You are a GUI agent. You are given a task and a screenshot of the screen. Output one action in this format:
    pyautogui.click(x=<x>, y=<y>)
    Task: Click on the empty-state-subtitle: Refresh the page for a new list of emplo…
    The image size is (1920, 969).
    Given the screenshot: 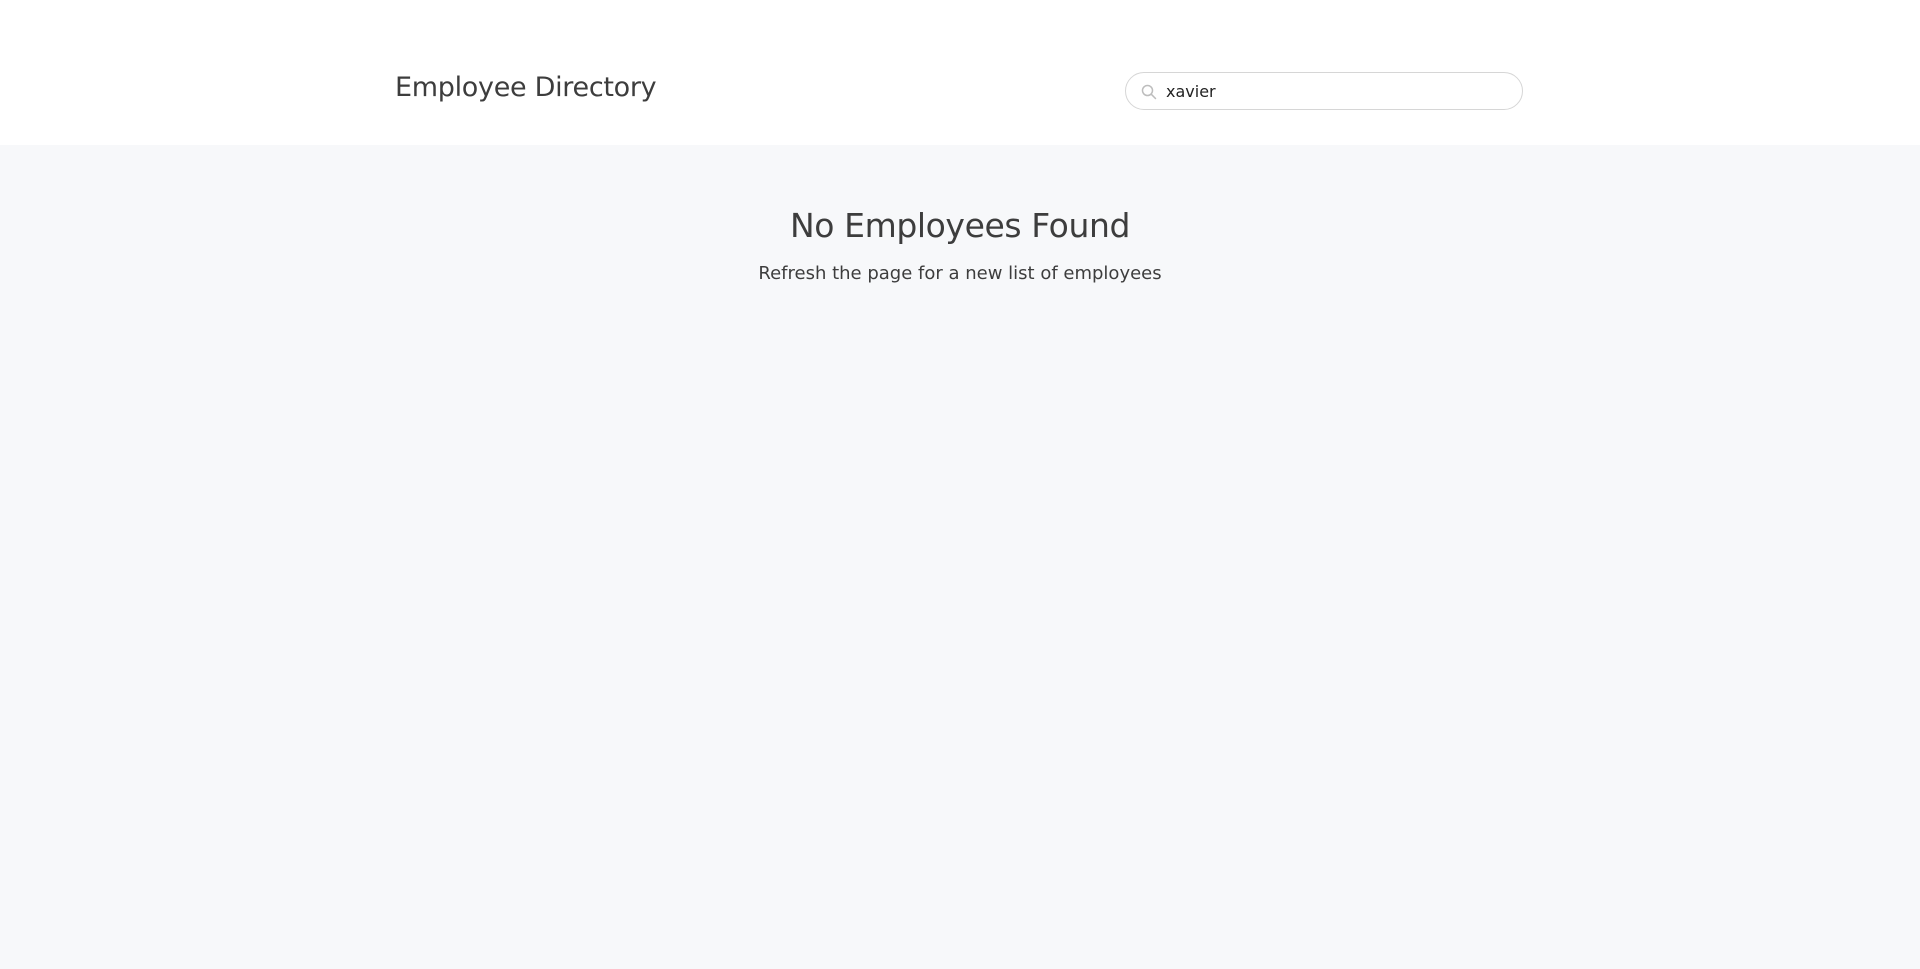 What is the action you would take?
    pyautogui.click(x=960, y=273)
    